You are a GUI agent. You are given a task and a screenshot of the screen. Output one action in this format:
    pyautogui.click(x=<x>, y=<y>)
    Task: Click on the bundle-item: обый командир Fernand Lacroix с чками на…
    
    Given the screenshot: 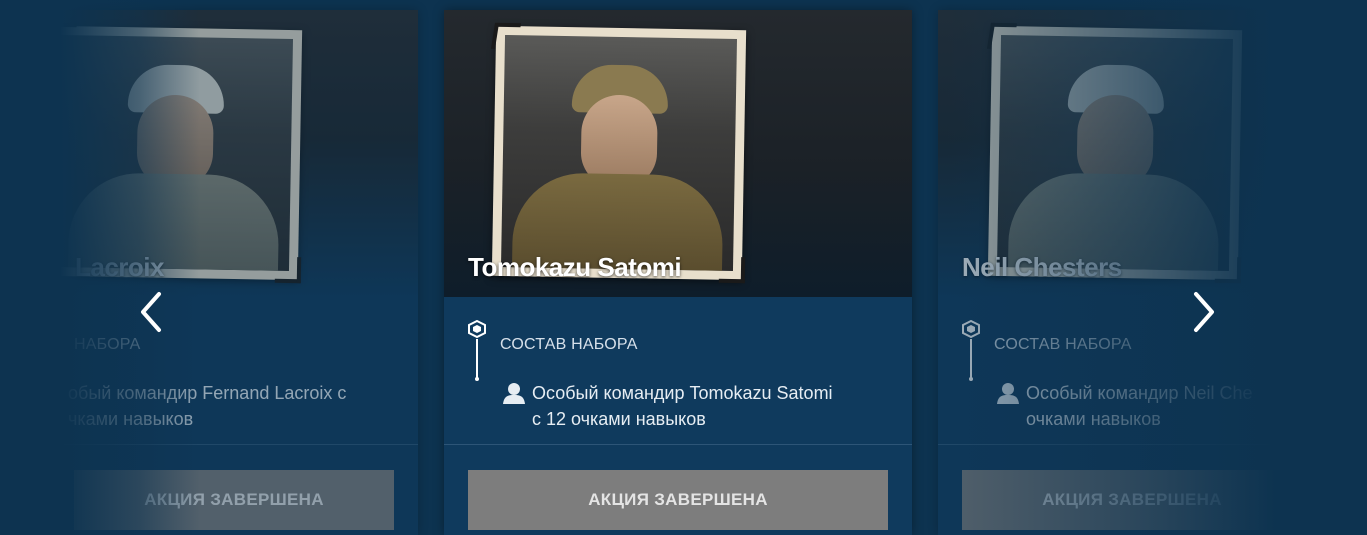 What is the action you would take?
    pyautogui.click(x=243, y=406)
    